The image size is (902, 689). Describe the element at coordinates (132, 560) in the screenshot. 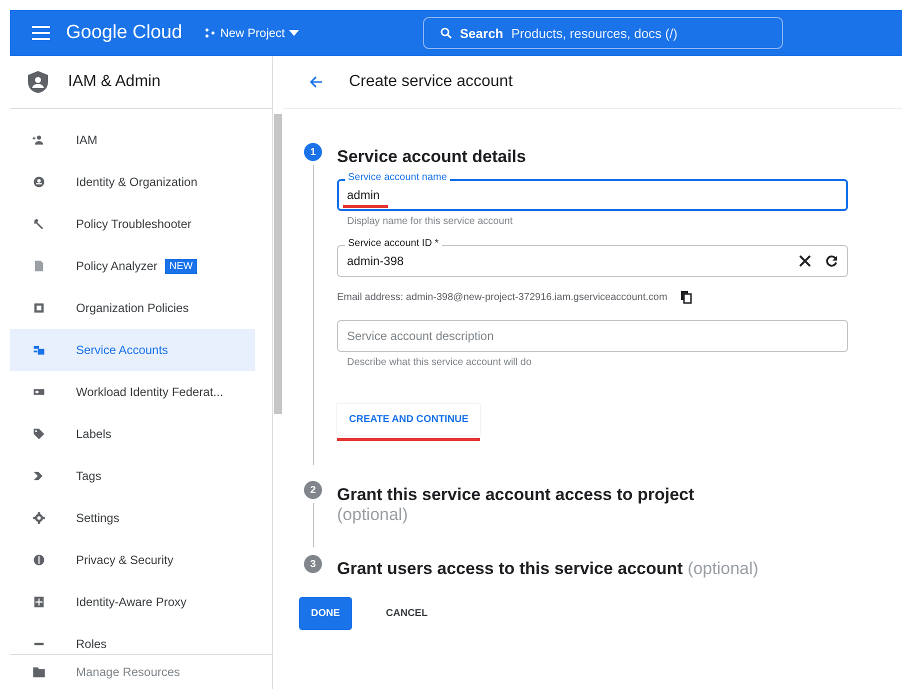

I see `sidebar-item: Privacy & Security` at that location.